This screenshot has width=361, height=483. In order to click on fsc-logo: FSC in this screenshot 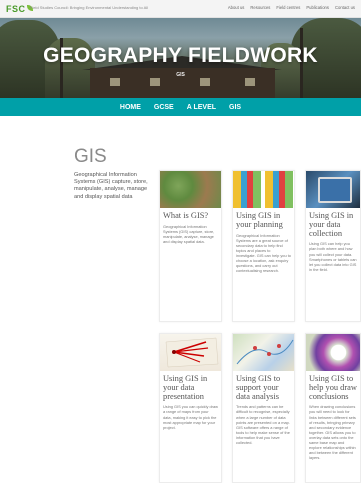, I will do `click(19, 9)`.